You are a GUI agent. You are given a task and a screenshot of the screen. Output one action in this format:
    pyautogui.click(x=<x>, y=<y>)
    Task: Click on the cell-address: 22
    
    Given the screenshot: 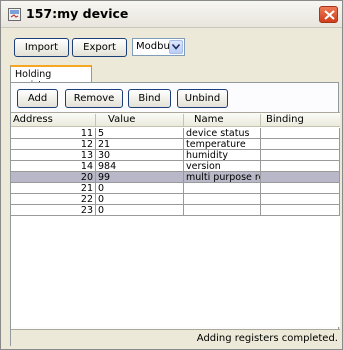 What is the action you would take?
    pyautogui.click(x=53, y=199)
    